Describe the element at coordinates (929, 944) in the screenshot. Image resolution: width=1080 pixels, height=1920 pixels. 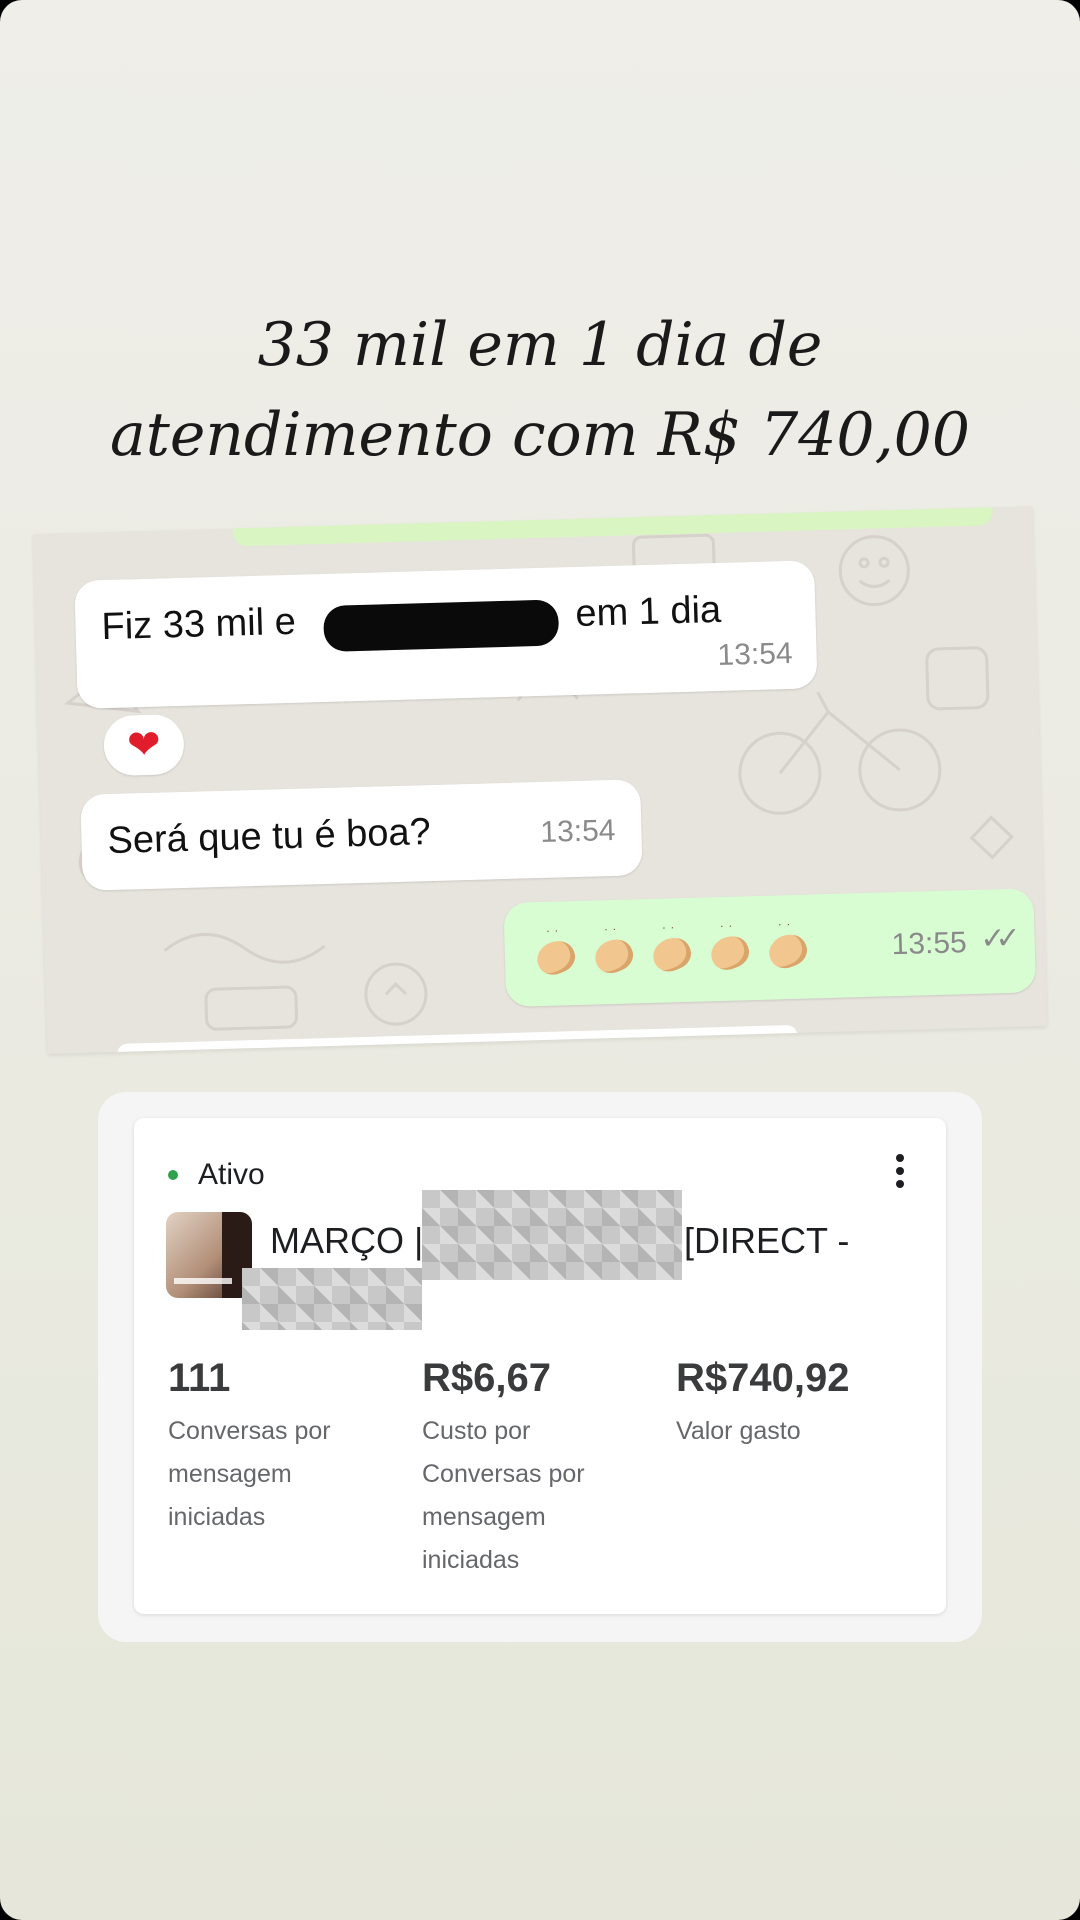
I see `message-timestamp: 13:55` at that location.